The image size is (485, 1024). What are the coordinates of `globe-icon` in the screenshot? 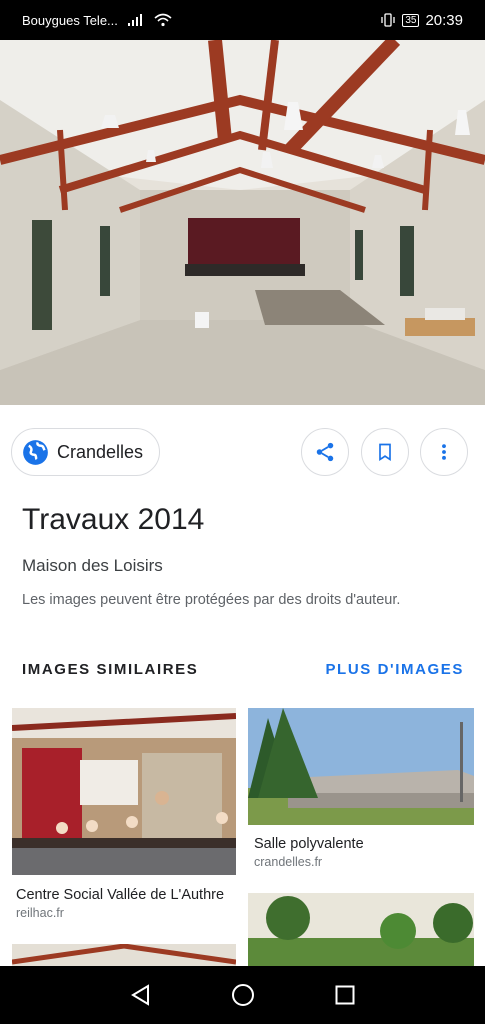 It's located at (35, 452).